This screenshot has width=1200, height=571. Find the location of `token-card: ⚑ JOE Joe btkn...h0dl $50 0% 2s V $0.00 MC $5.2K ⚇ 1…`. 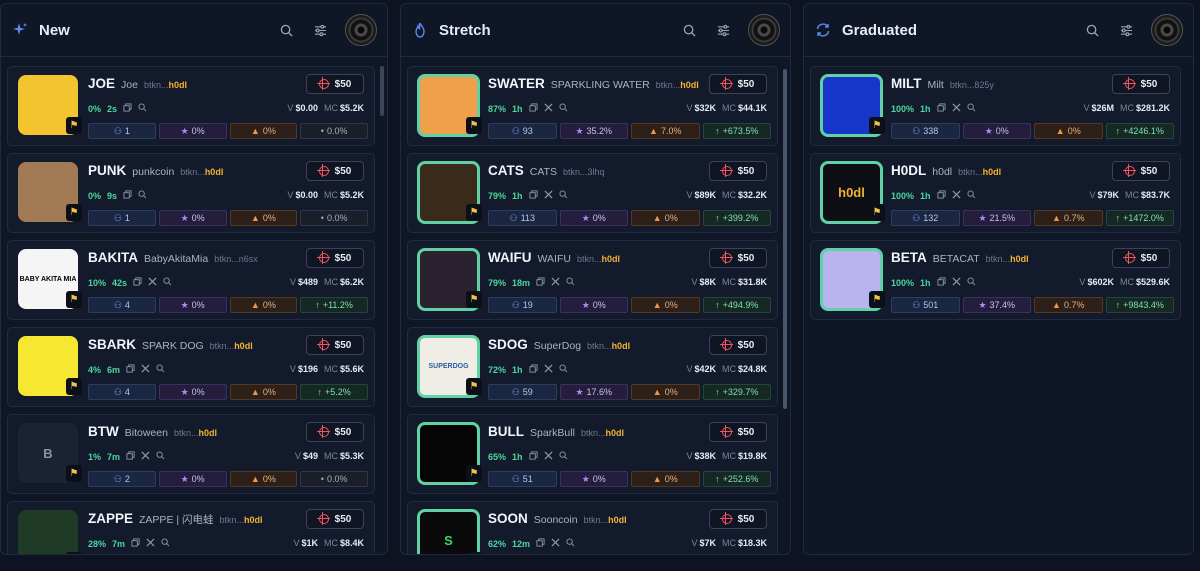

token-card: ⚑ JOE Joe btkn...h0dl $50 0% 2s V $0.00 MC $5.2K ⚇ 1… is located at coordinates (191, 106).